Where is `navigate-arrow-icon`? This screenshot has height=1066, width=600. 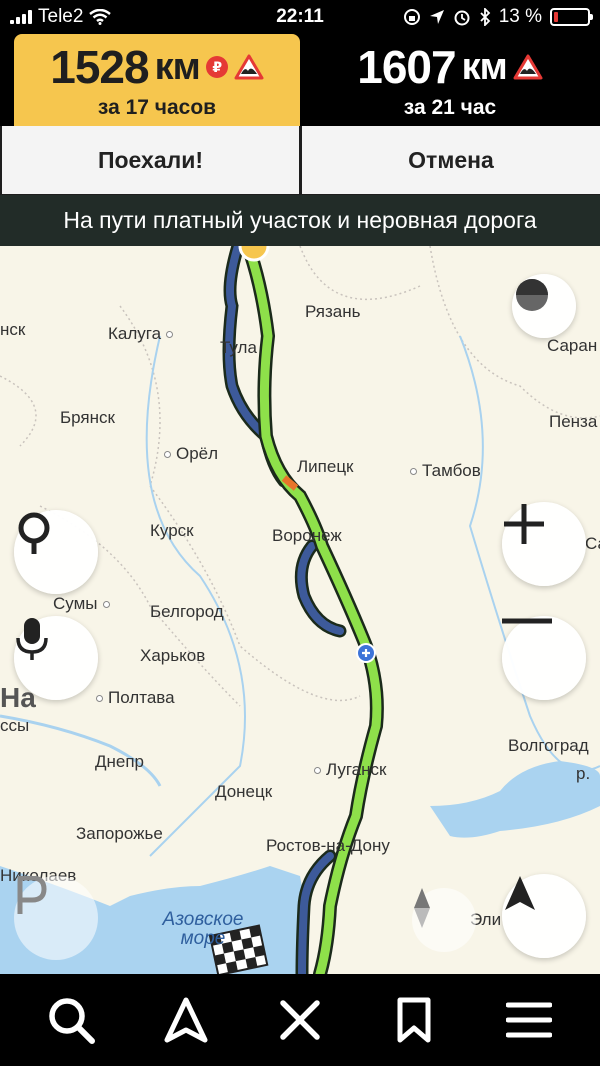 navigate-arrow-icon is located at coordinates (544, 916).